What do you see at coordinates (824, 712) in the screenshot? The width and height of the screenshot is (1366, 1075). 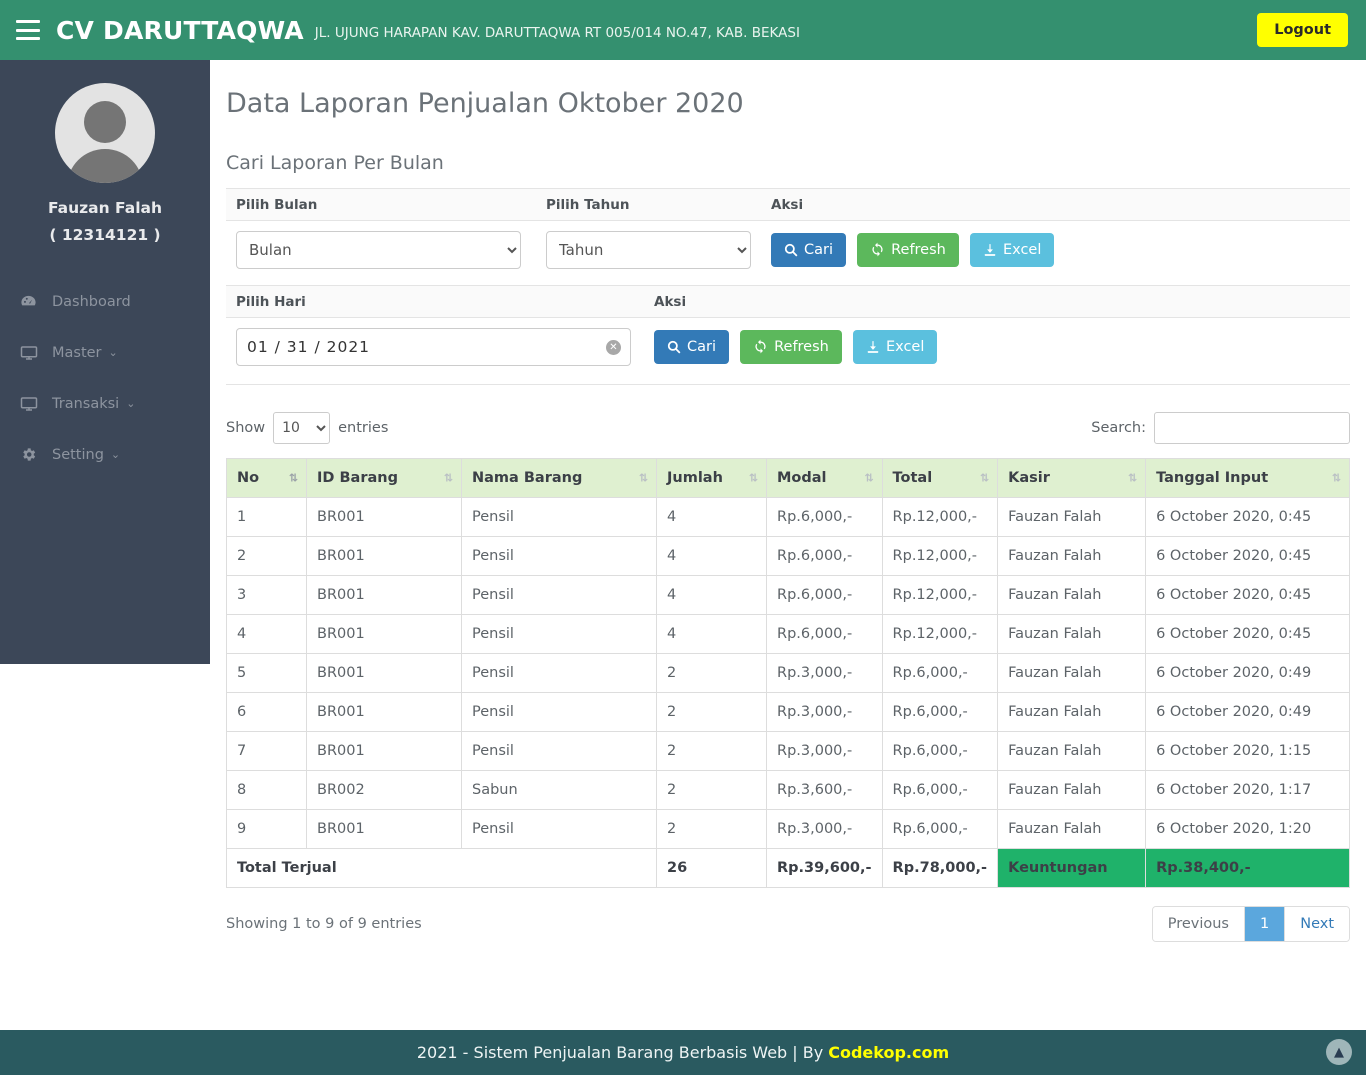 I see `table-cell: Rp.3,000,-` at bounding box center [824, 712].